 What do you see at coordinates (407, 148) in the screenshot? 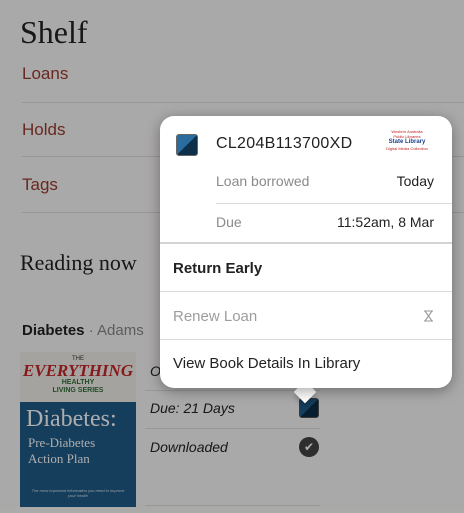
I see `library-logo-line-3: Digital Media Collection` at bounding box center [407, 148].